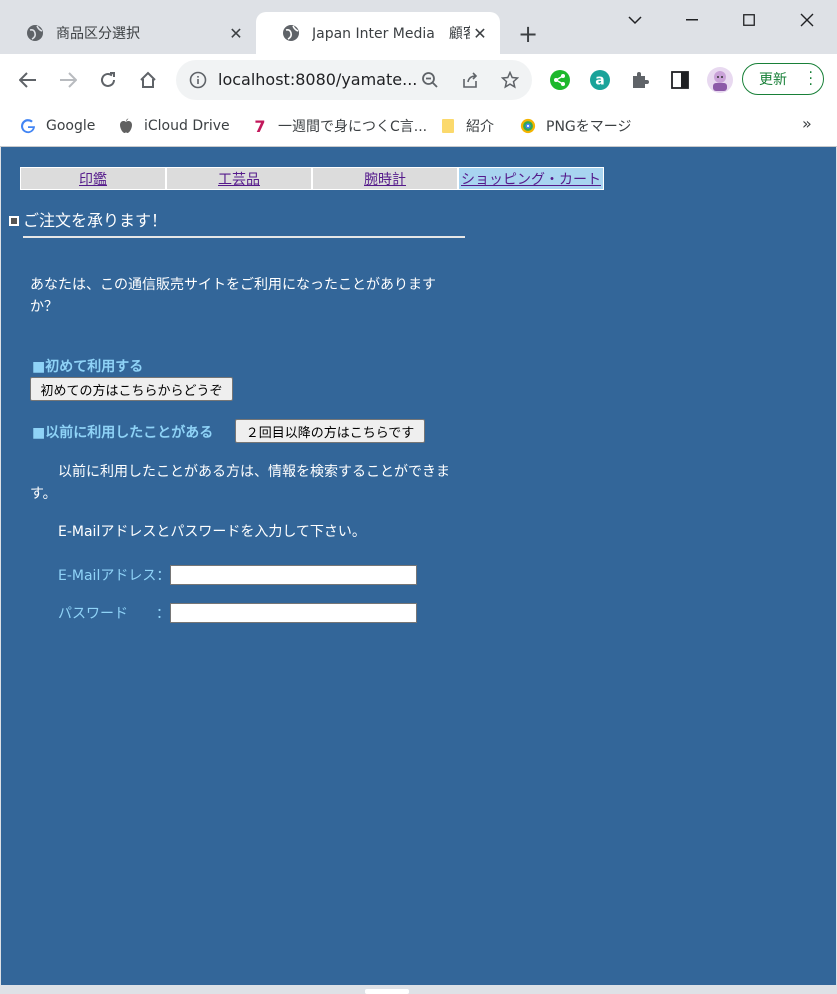 This screenshot has height=994, width=837. I want to click on puzzle-icon, so click(640, 80).